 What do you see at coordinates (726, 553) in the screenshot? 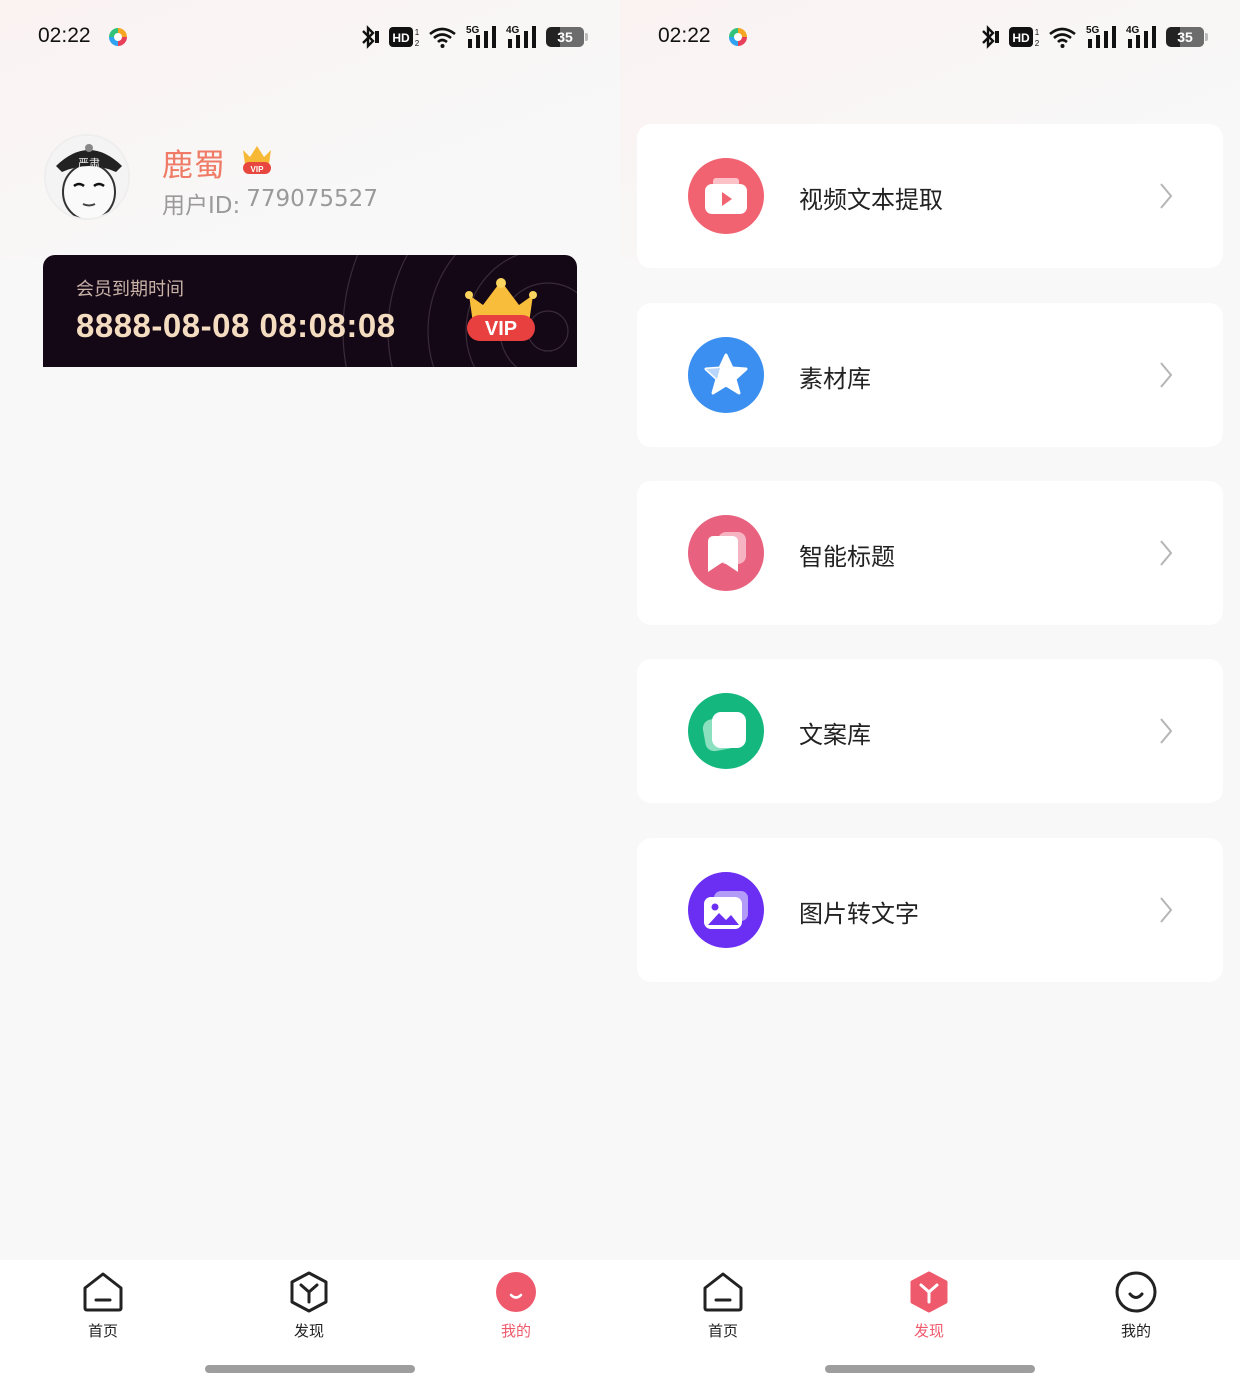
I see `bookmark-icon` at bounding box center [726, 553].